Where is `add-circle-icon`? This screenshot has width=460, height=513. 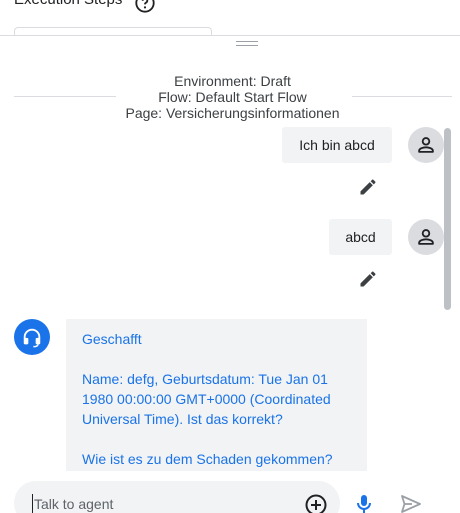
add-circle-icon is located at coordinates (316, 503).